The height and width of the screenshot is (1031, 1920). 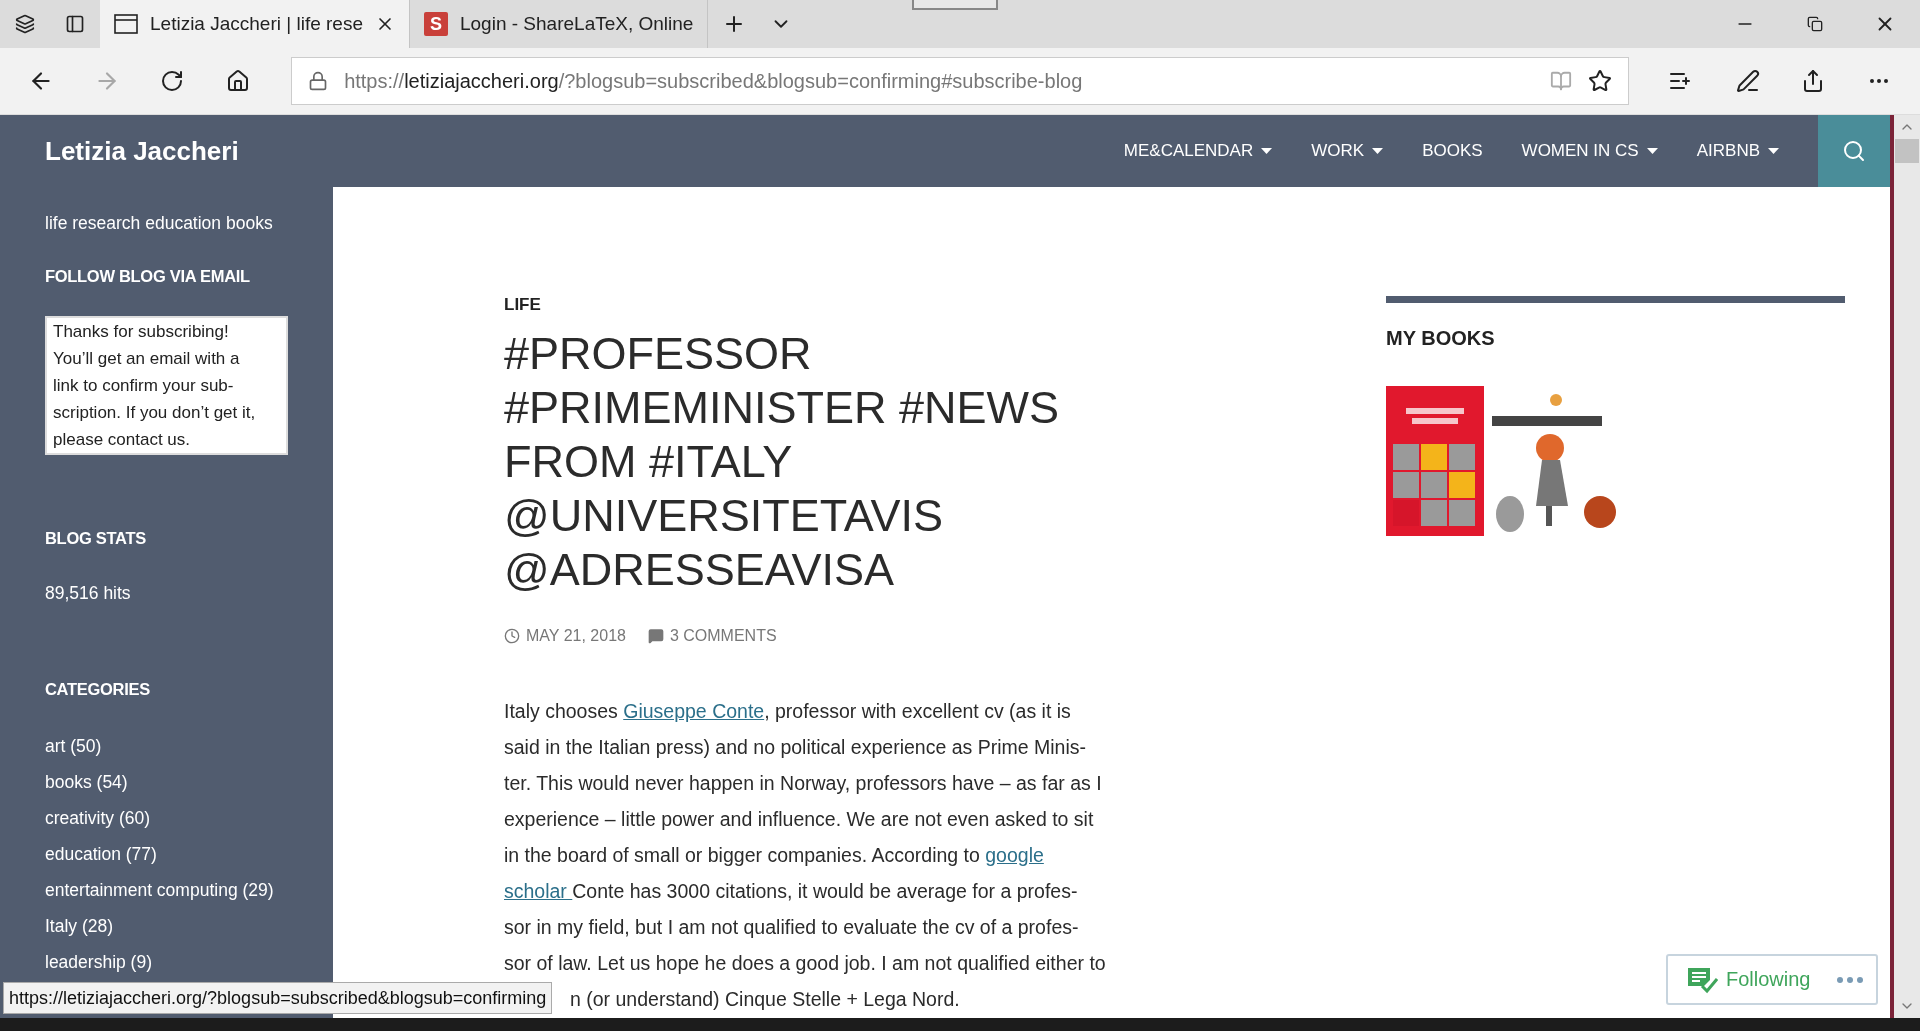 What do you see at coordinates (1737, 151) in the screenshot?
I see `nav-item: AIRBNB` at bounding box center [1737, 151].